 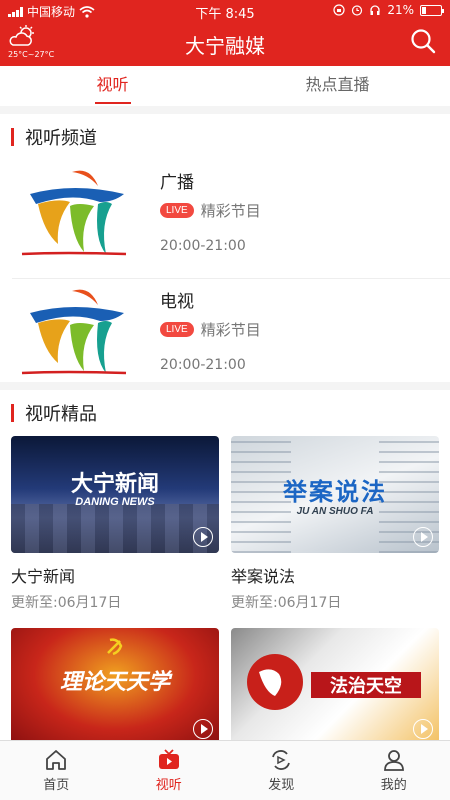 I want to click on thumb-title: 举案说法, so click(x=335, y=492).